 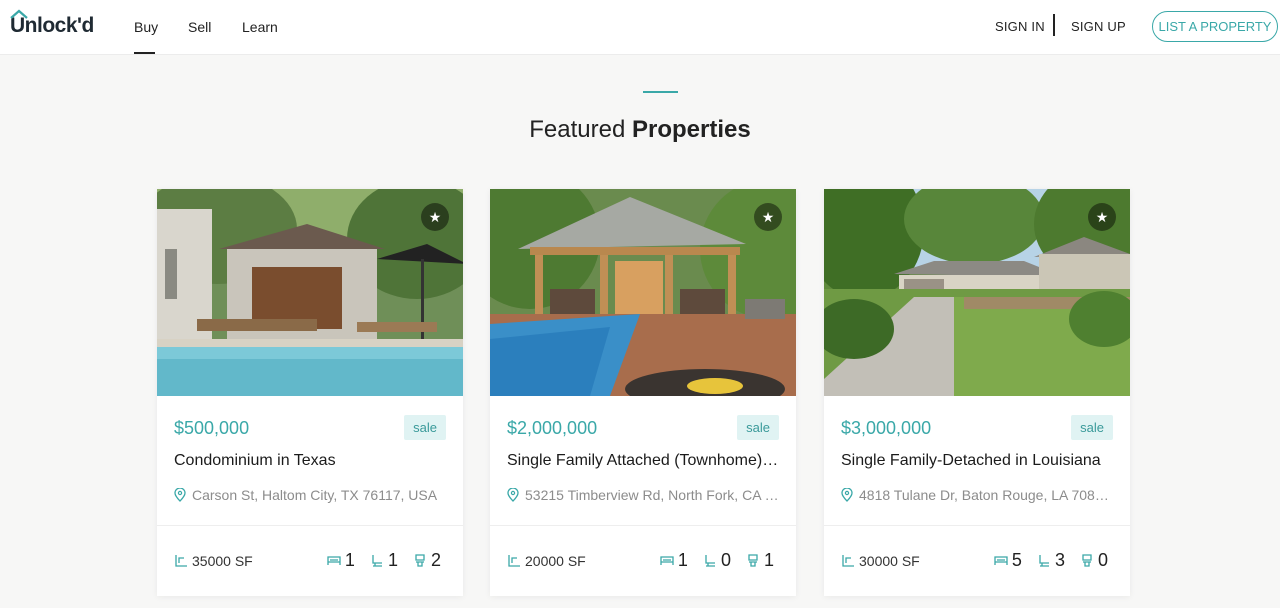 I want to click on baths-count: 1, so click(x=392, y=560).